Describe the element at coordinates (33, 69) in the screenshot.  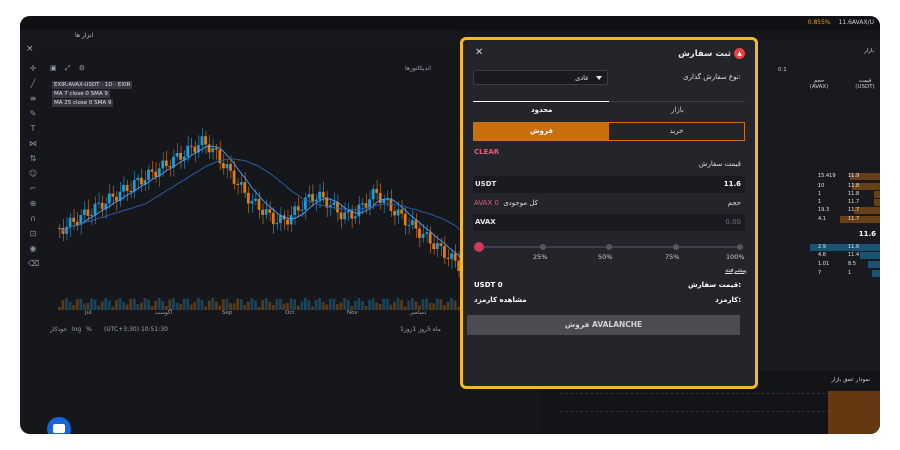
I see `crosshair-icon: ✛` at that location.